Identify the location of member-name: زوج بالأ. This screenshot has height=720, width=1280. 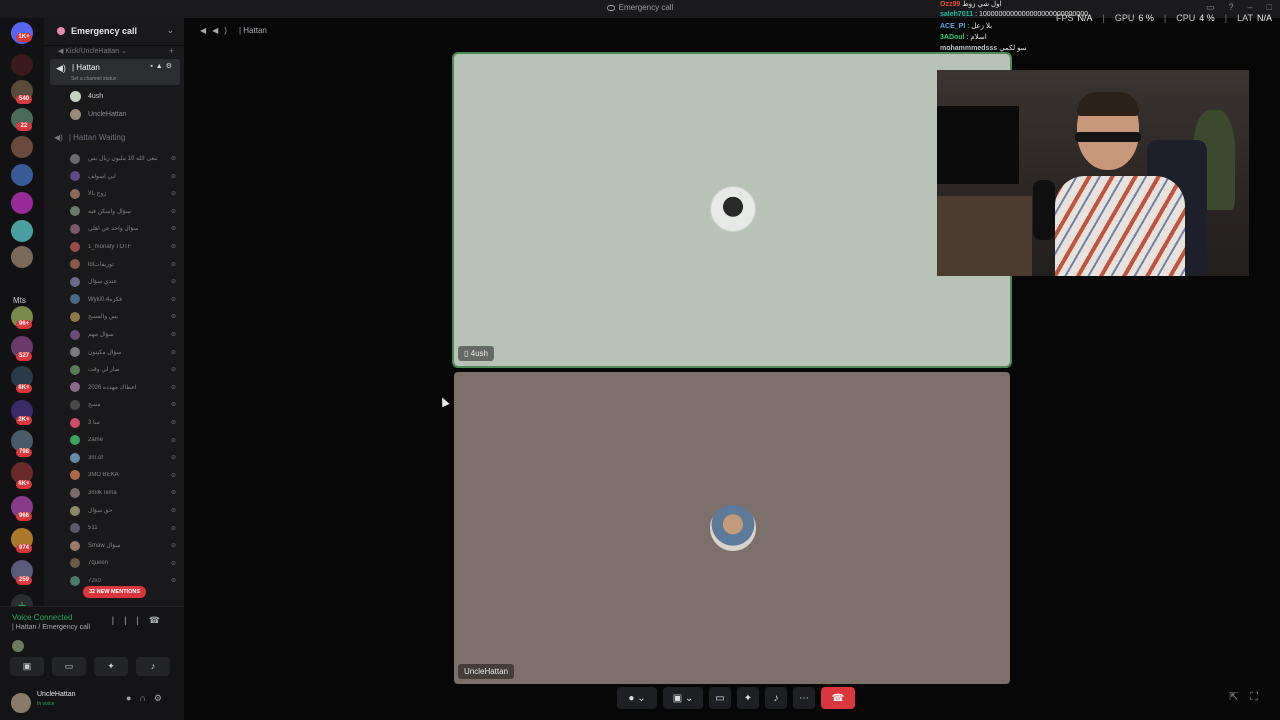
(97, 194).